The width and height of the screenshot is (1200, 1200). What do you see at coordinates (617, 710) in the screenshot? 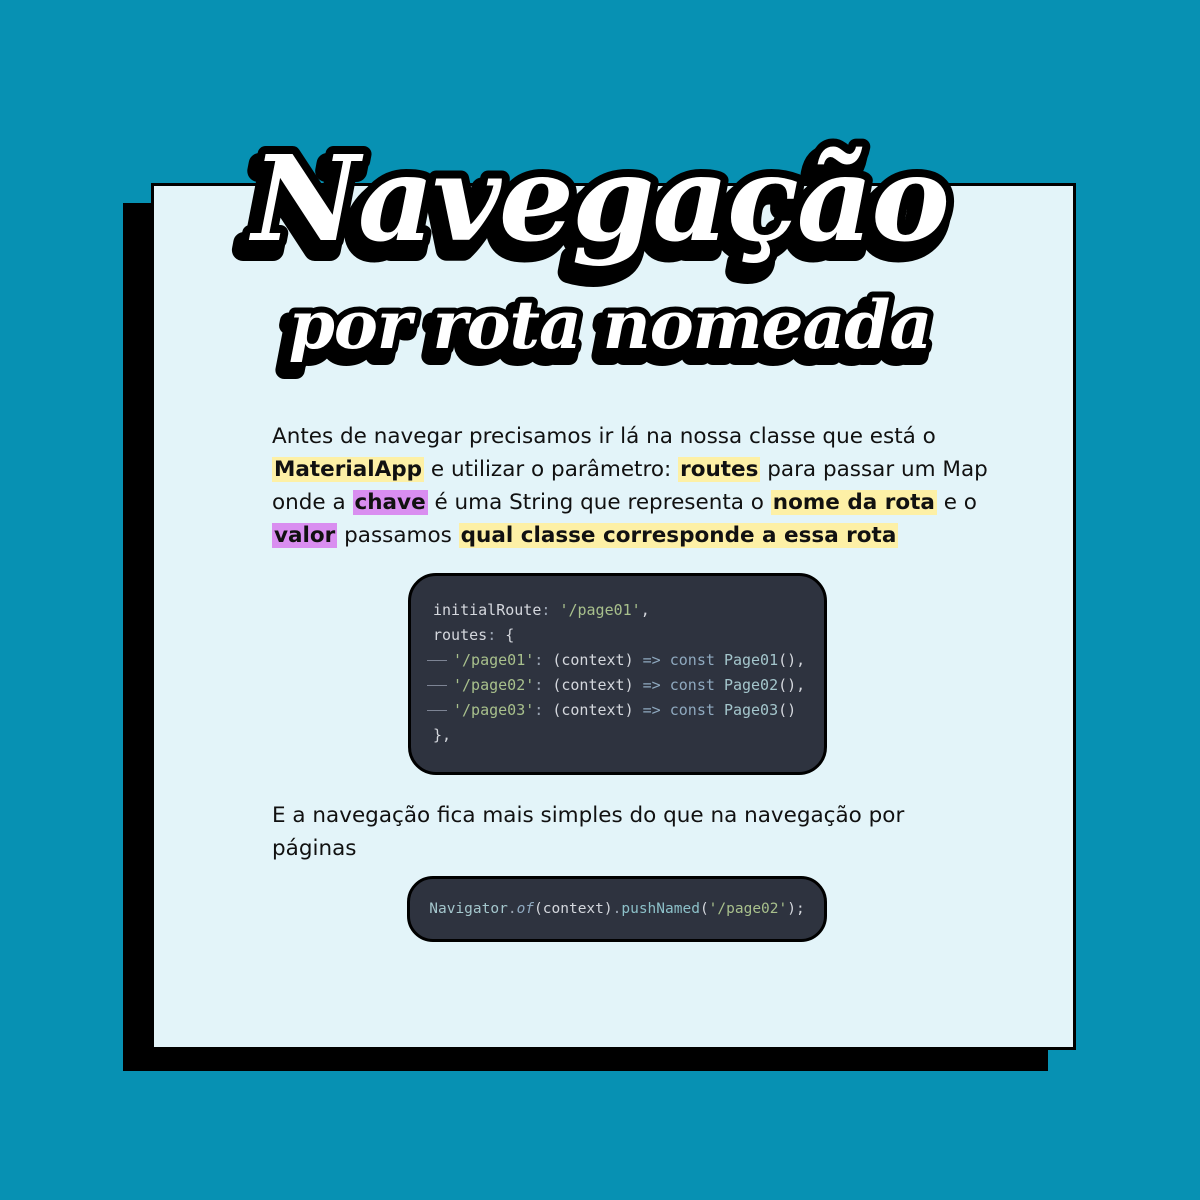
I see `code-line: '/page03': (context) => const Page03()` at bounding box center [617, 710].